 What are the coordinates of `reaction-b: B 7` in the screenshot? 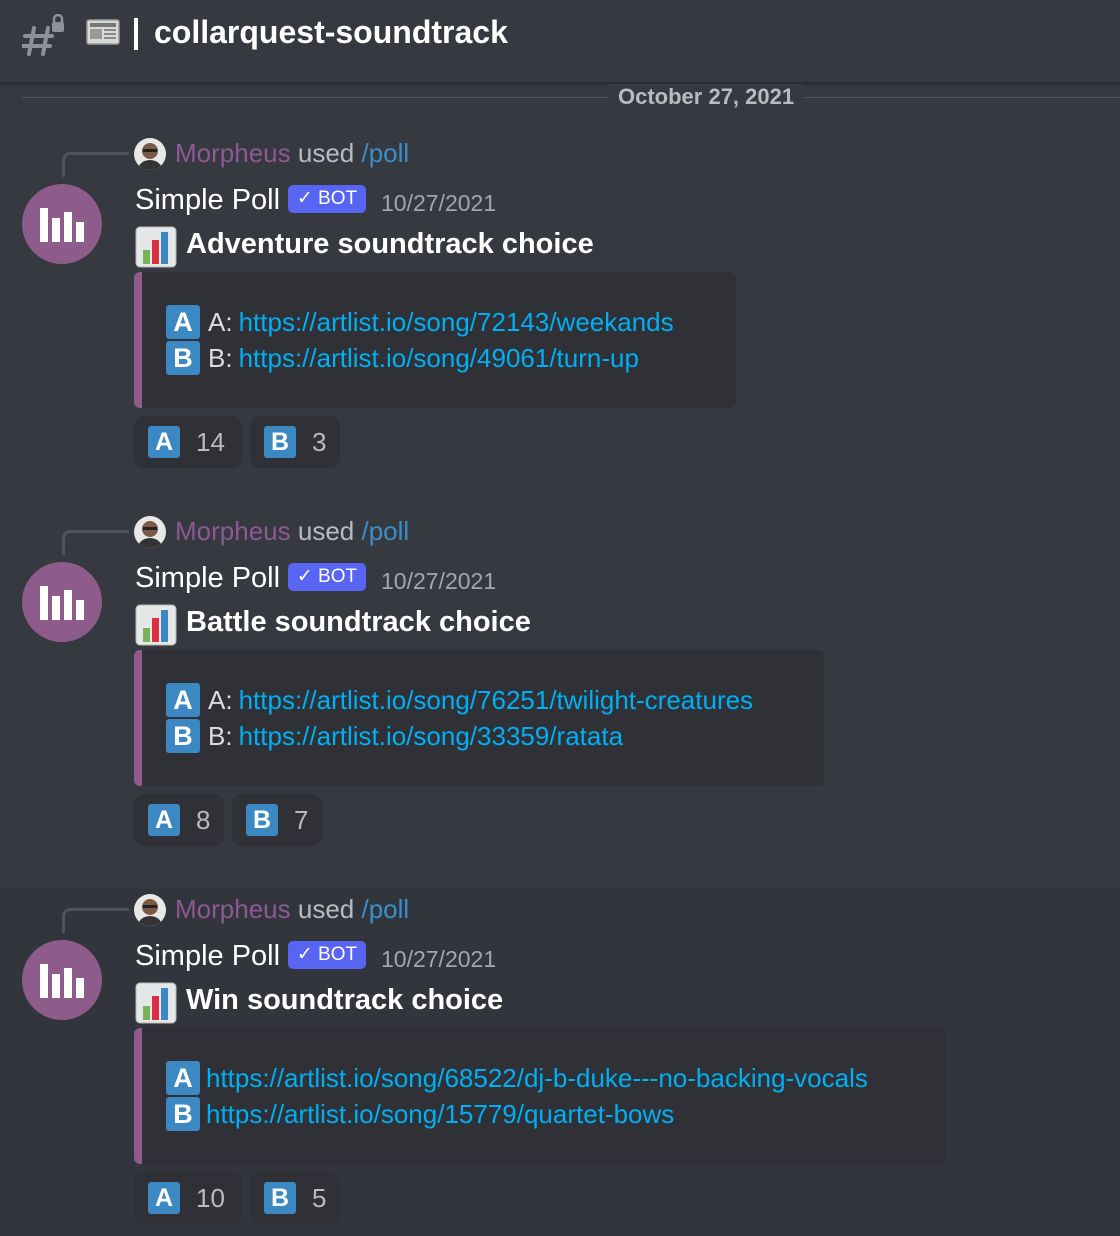 It's located at (277, 820).